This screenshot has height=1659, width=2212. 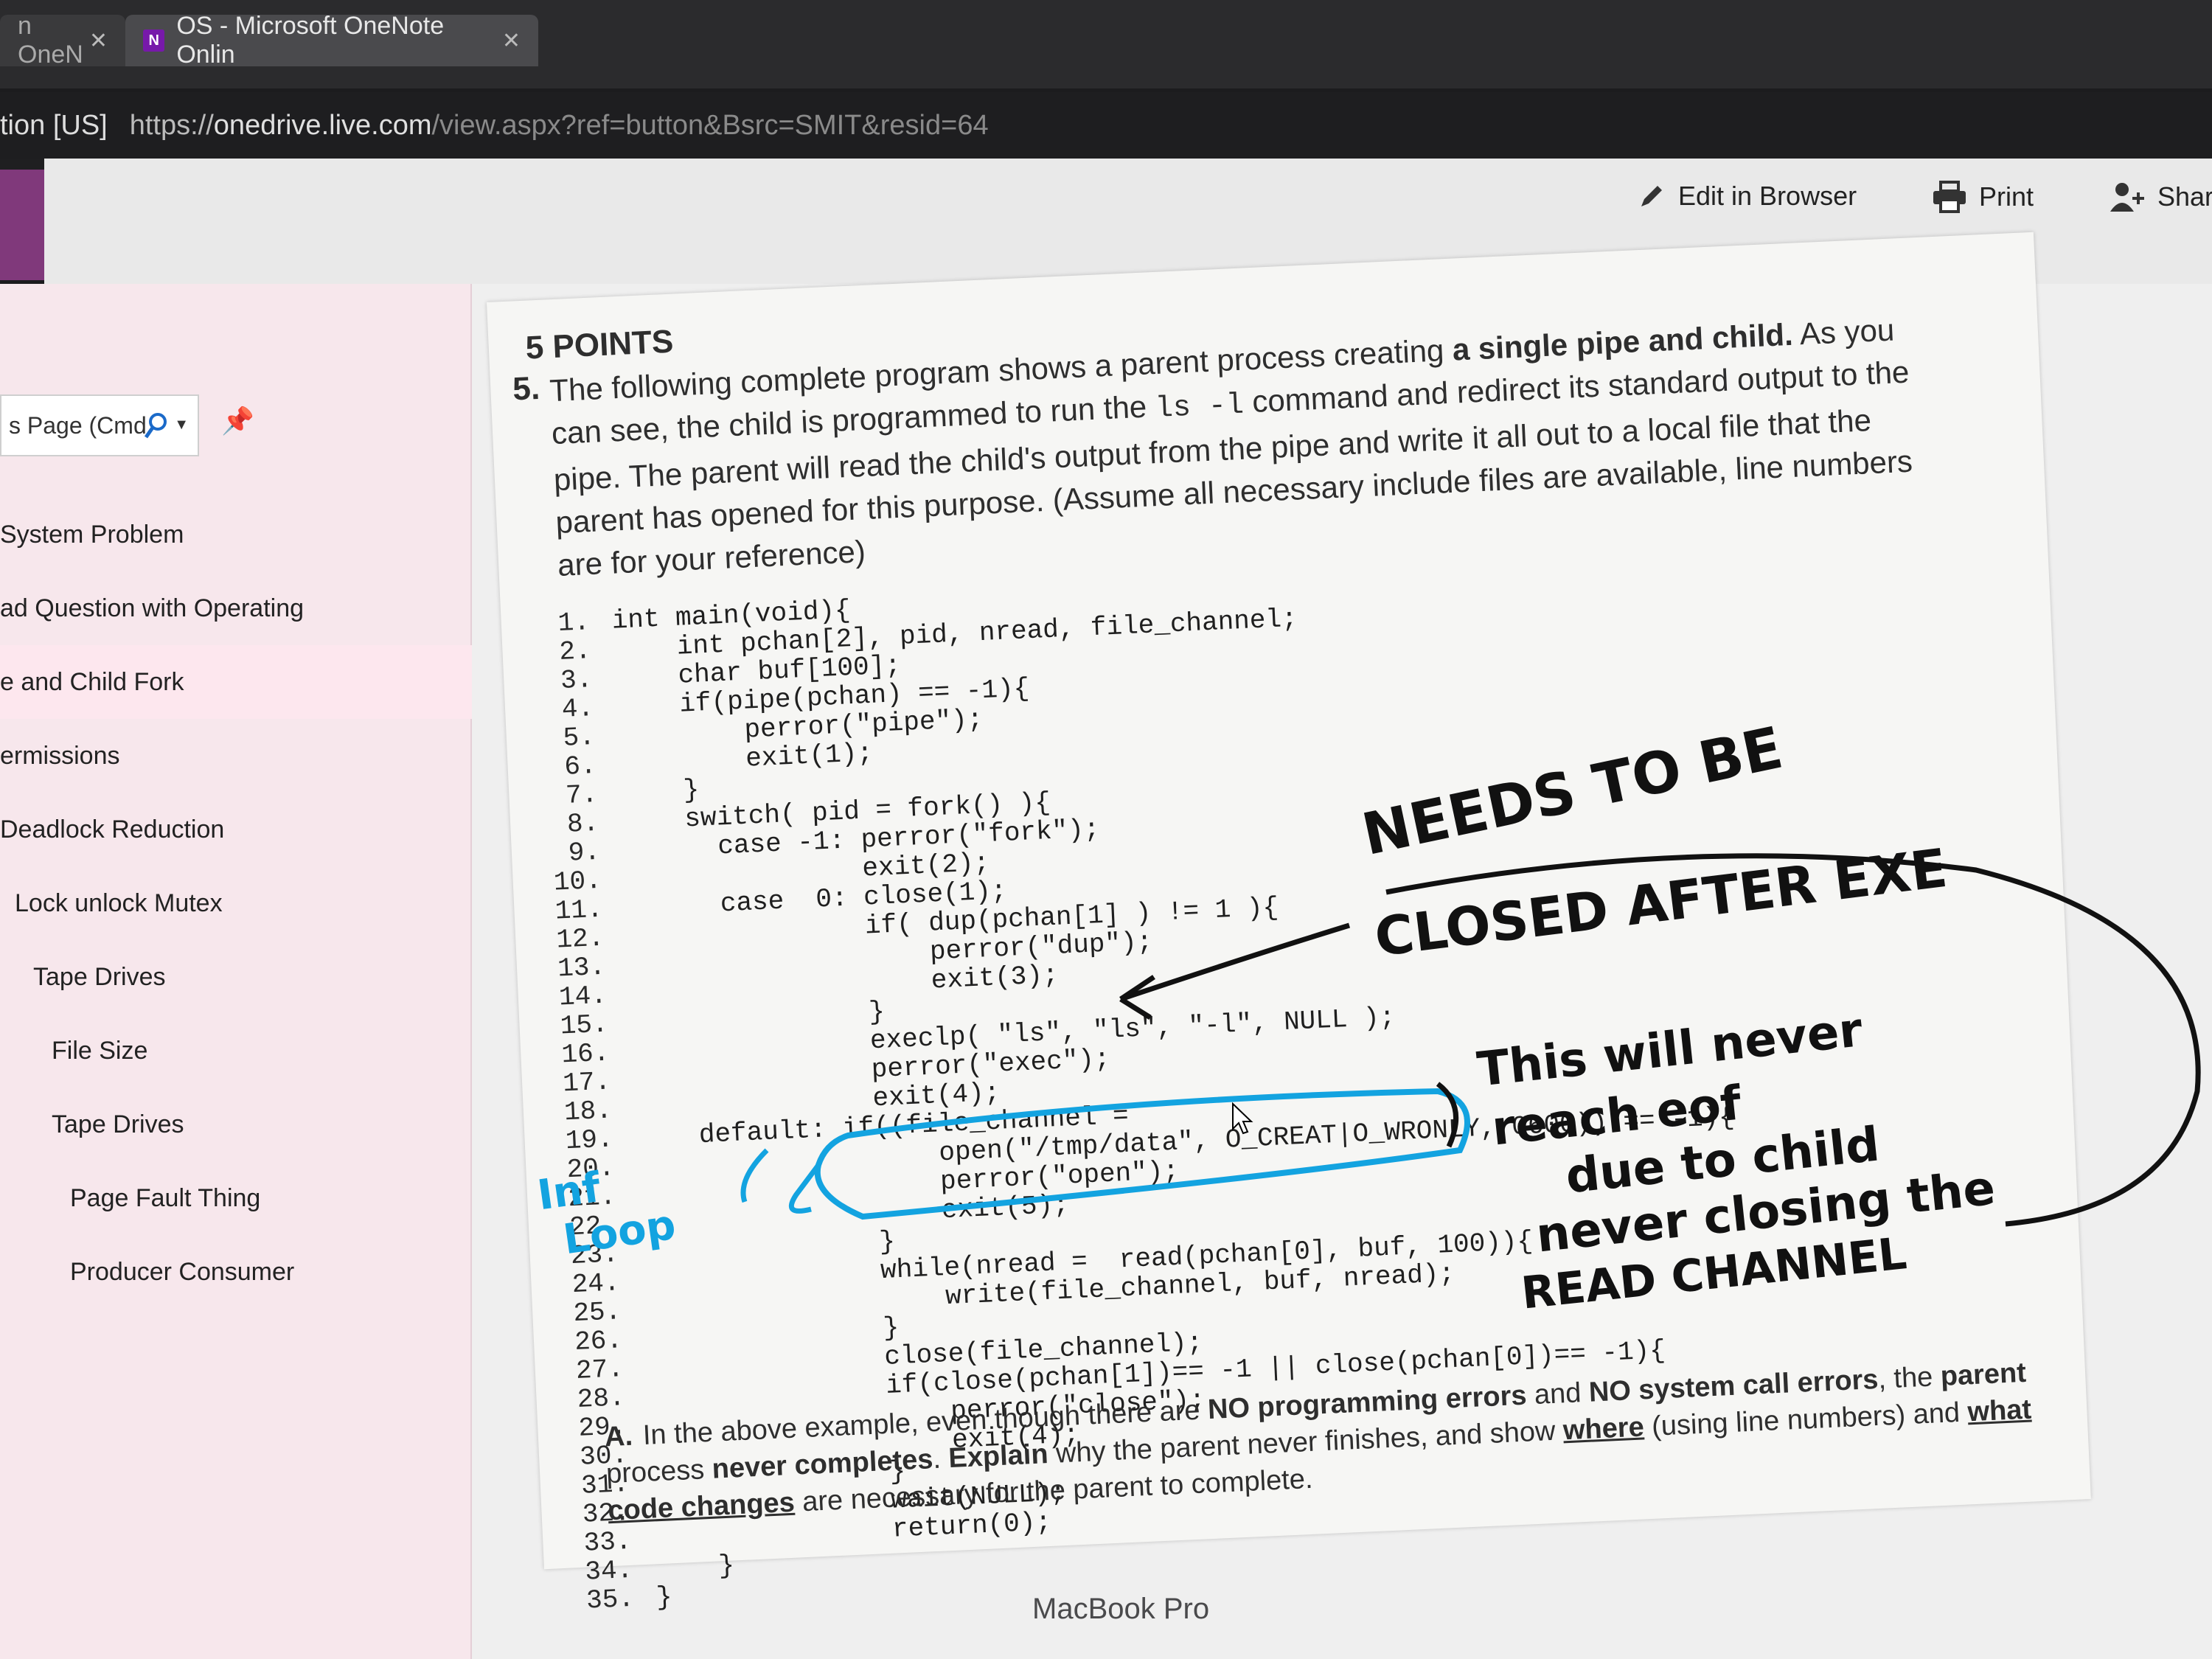 I want to click on share-button: Share, so click(x=2160, y=197).